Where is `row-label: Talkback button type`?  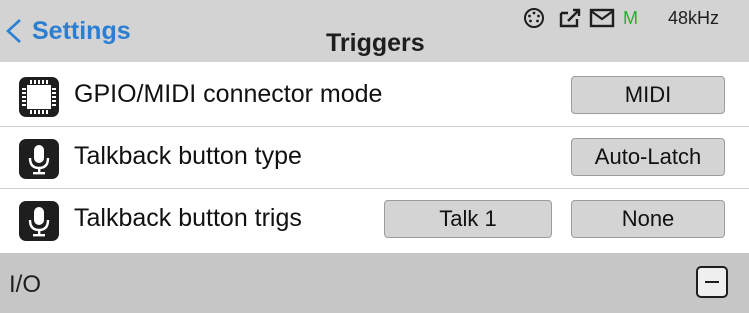
row-label: Talkback button type is located at coordinates (188, 156).